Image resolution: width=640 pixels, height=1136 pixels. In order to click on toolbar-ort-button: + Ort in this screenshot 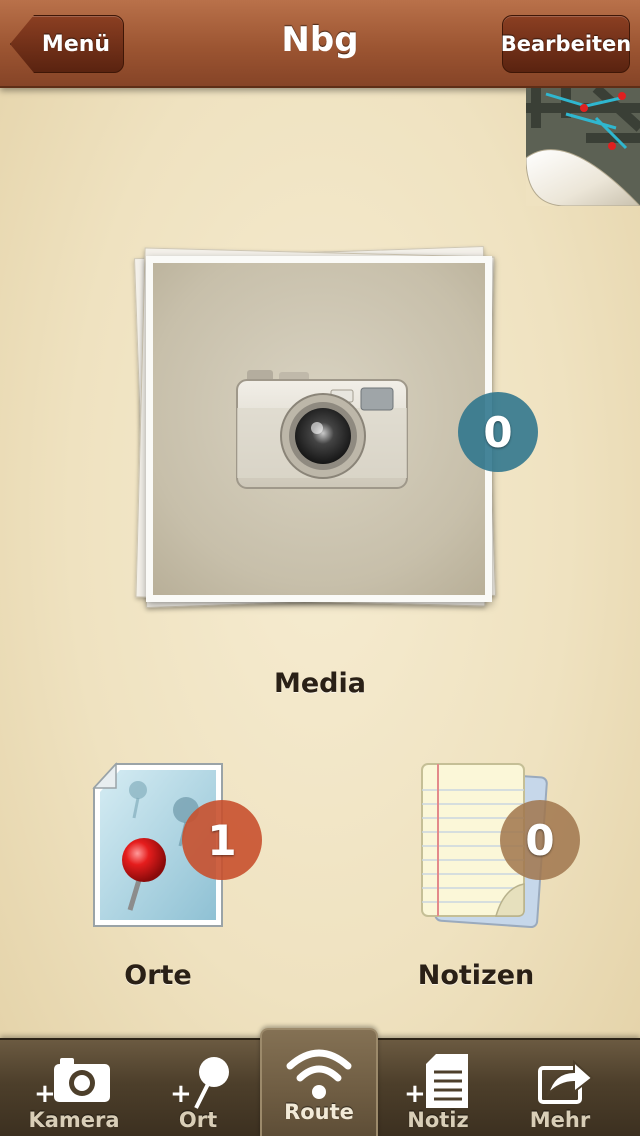, I will do `click(198, 1088)`.